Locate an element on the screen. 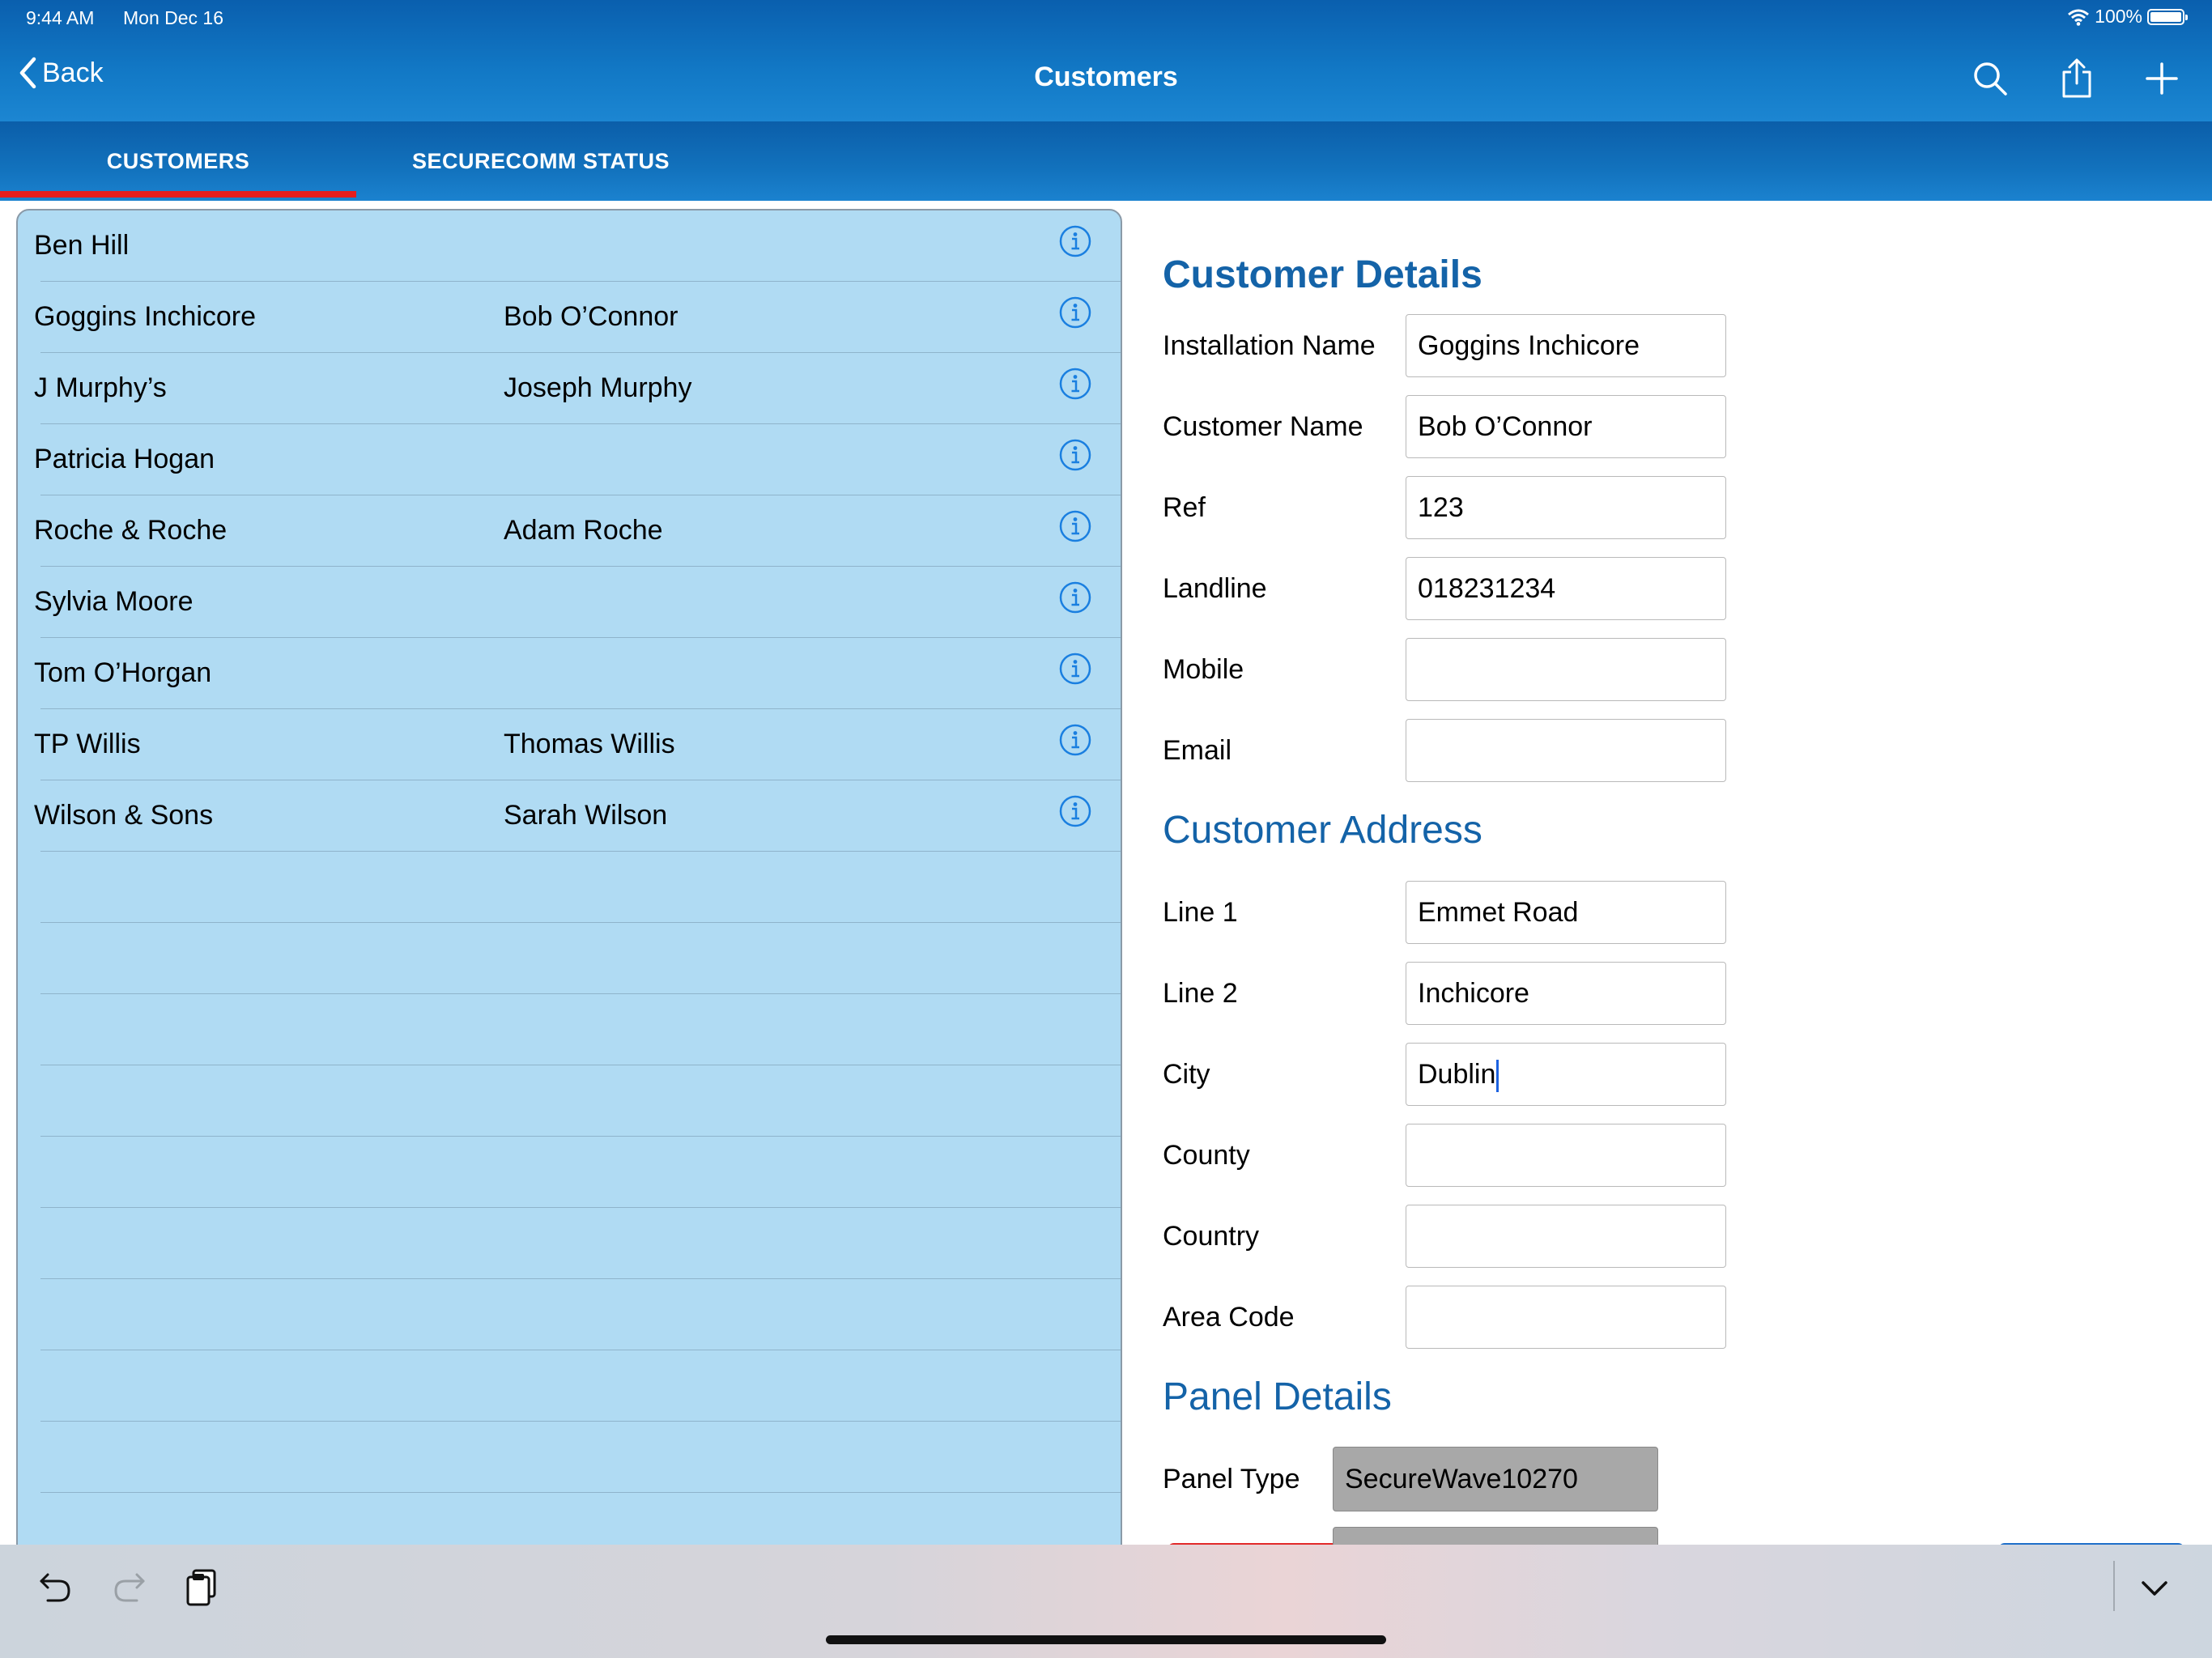 This screenshot has height=1658, width=2212. customer-name-field: Bob O’Connor is located at coordinates (1566, 426).